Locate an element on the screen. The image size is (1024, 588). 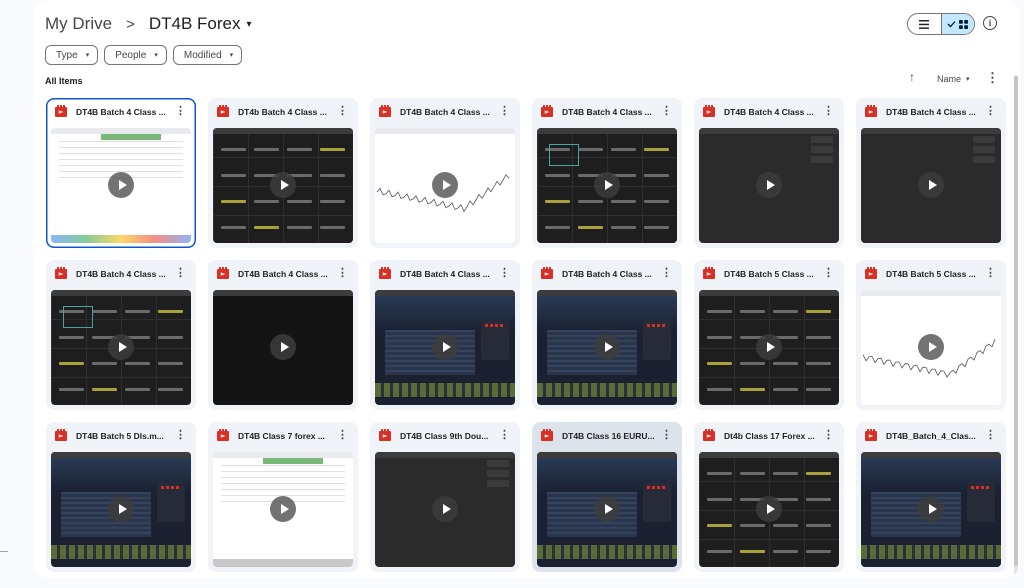
file-card: DT4B Class 7 forex ... ⋮ is located at coordinates (283, 497).